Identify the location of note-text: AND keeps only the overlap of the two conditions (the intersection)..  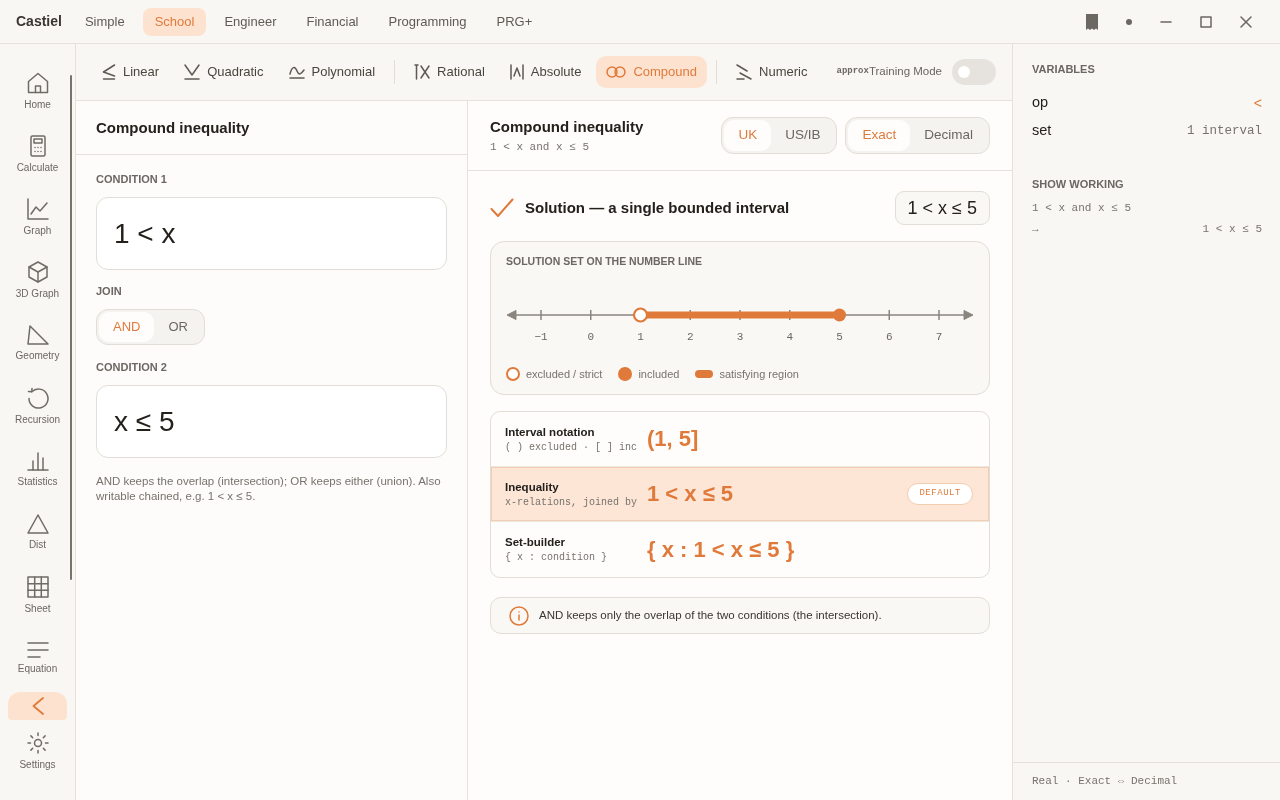
(710, 615).